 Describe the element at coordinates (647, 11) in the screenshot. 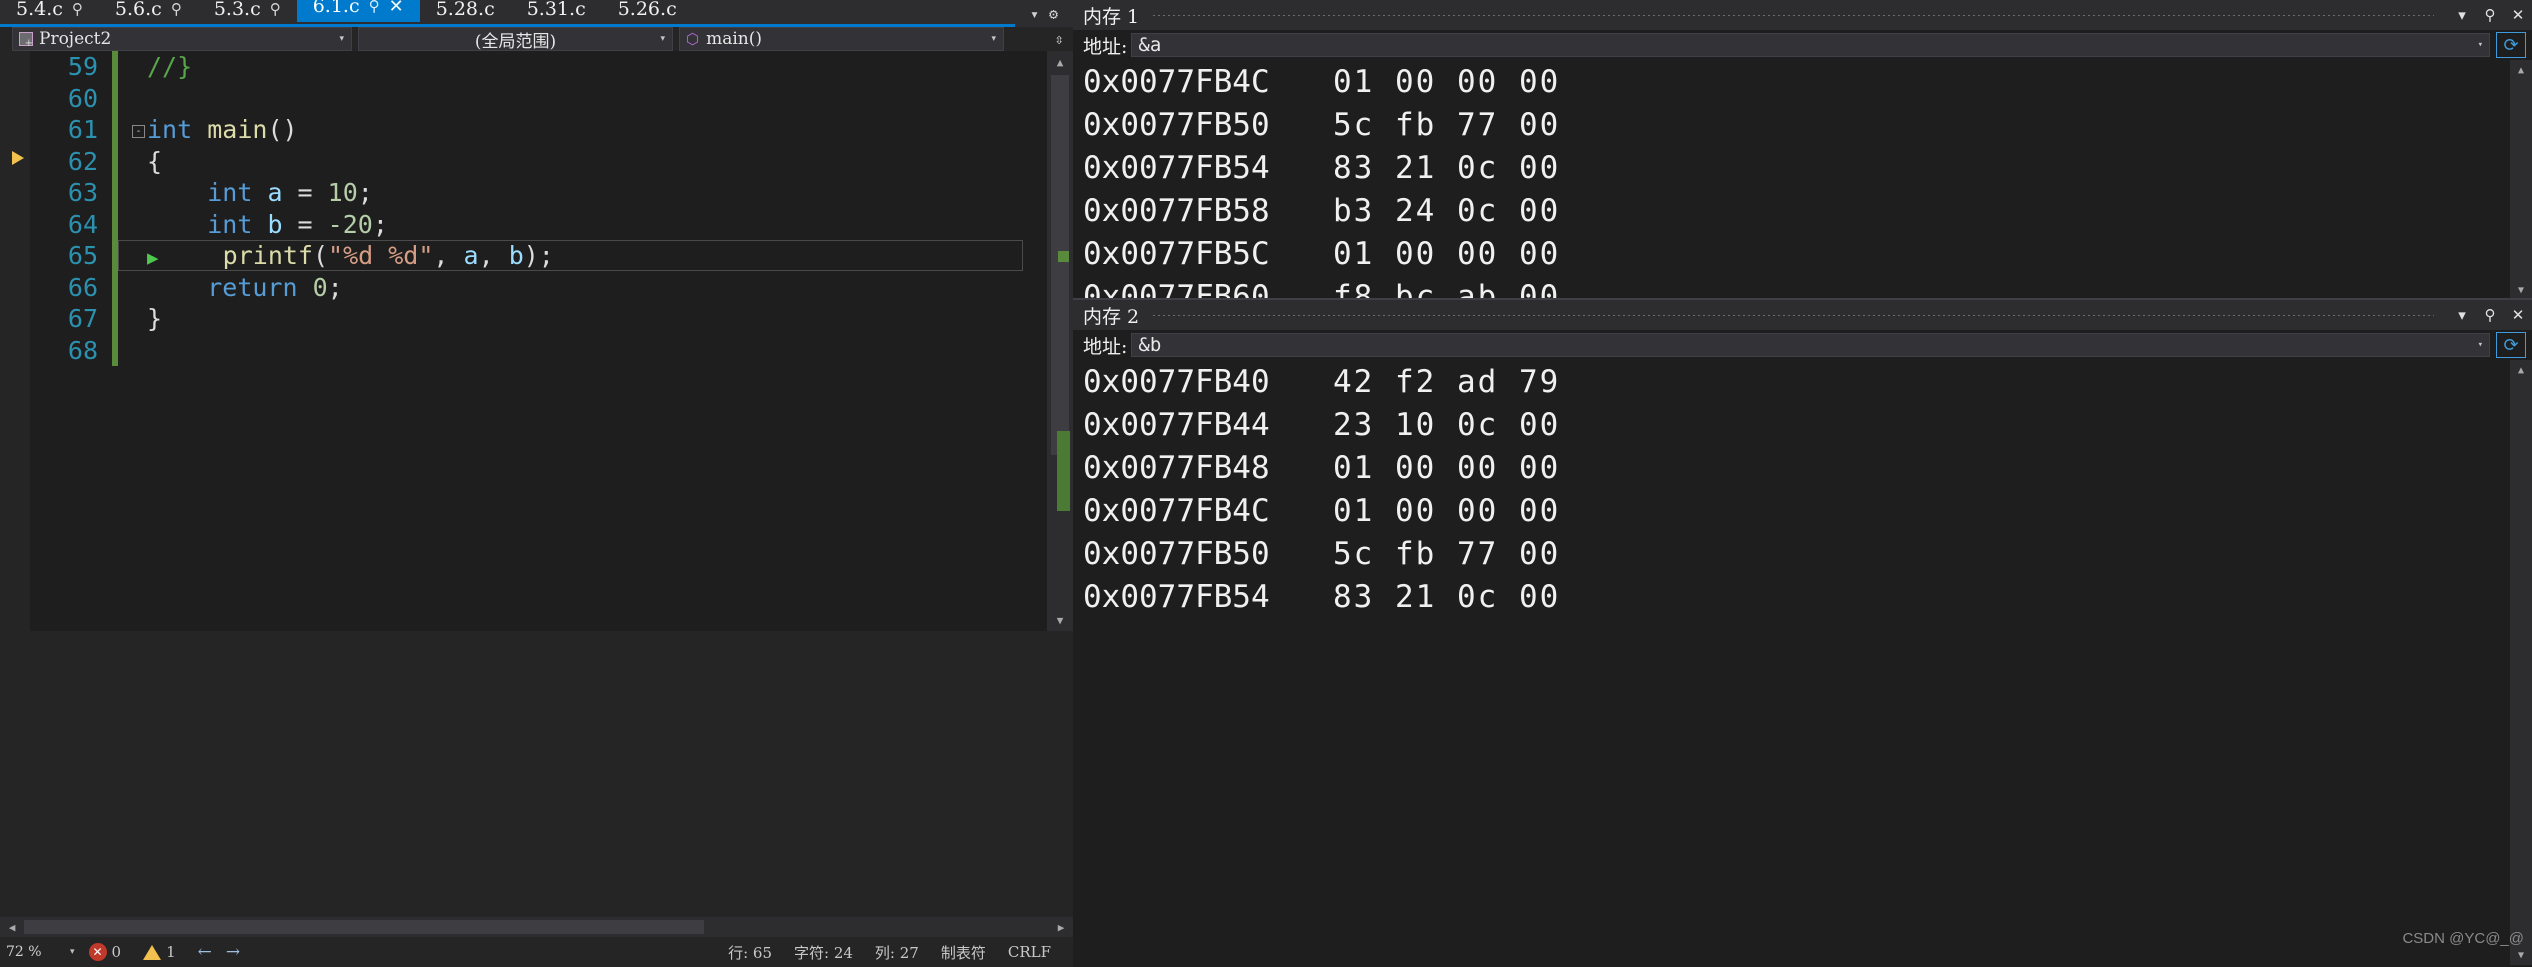

I see `editor-tab-5-26-c: 5.26.c` at that location.